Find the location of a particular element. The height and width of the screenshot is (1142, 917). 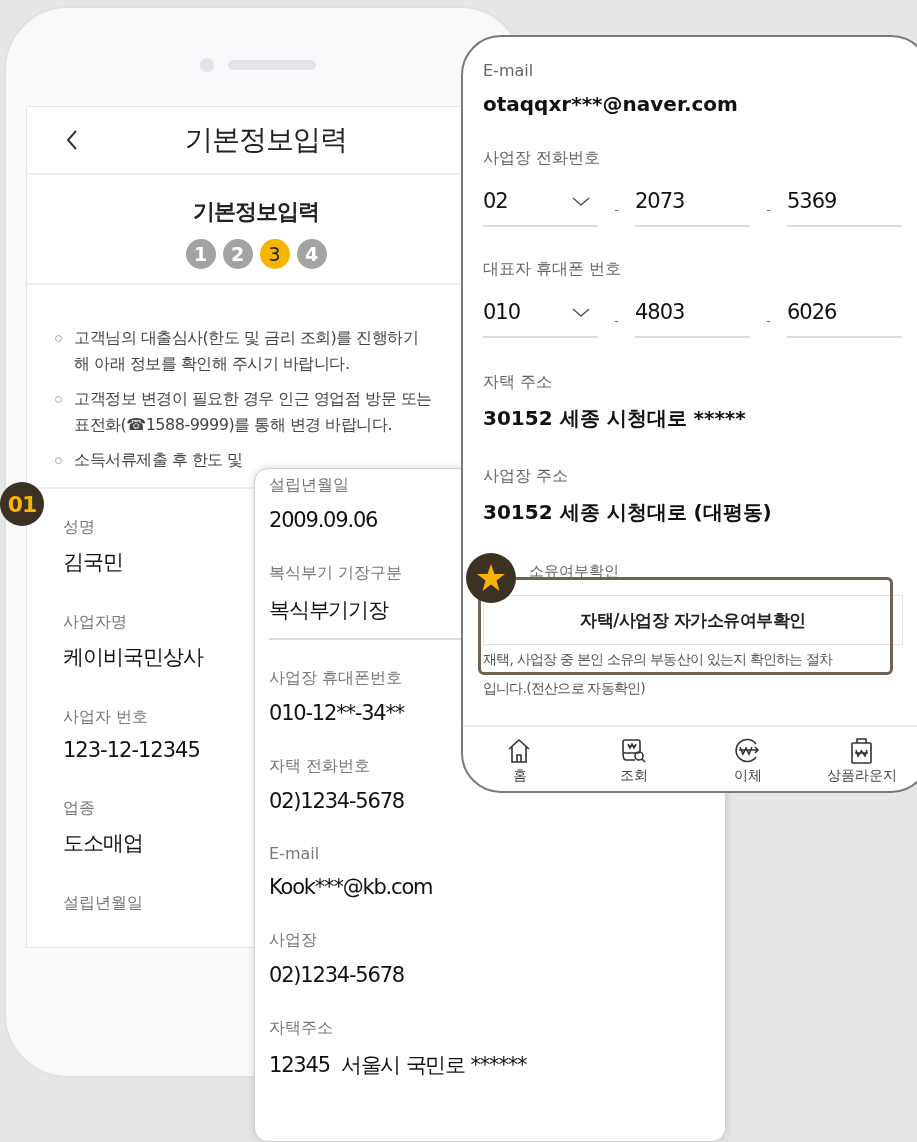

field-value: 케이비국민상사 is located at coordinates (133, 657).